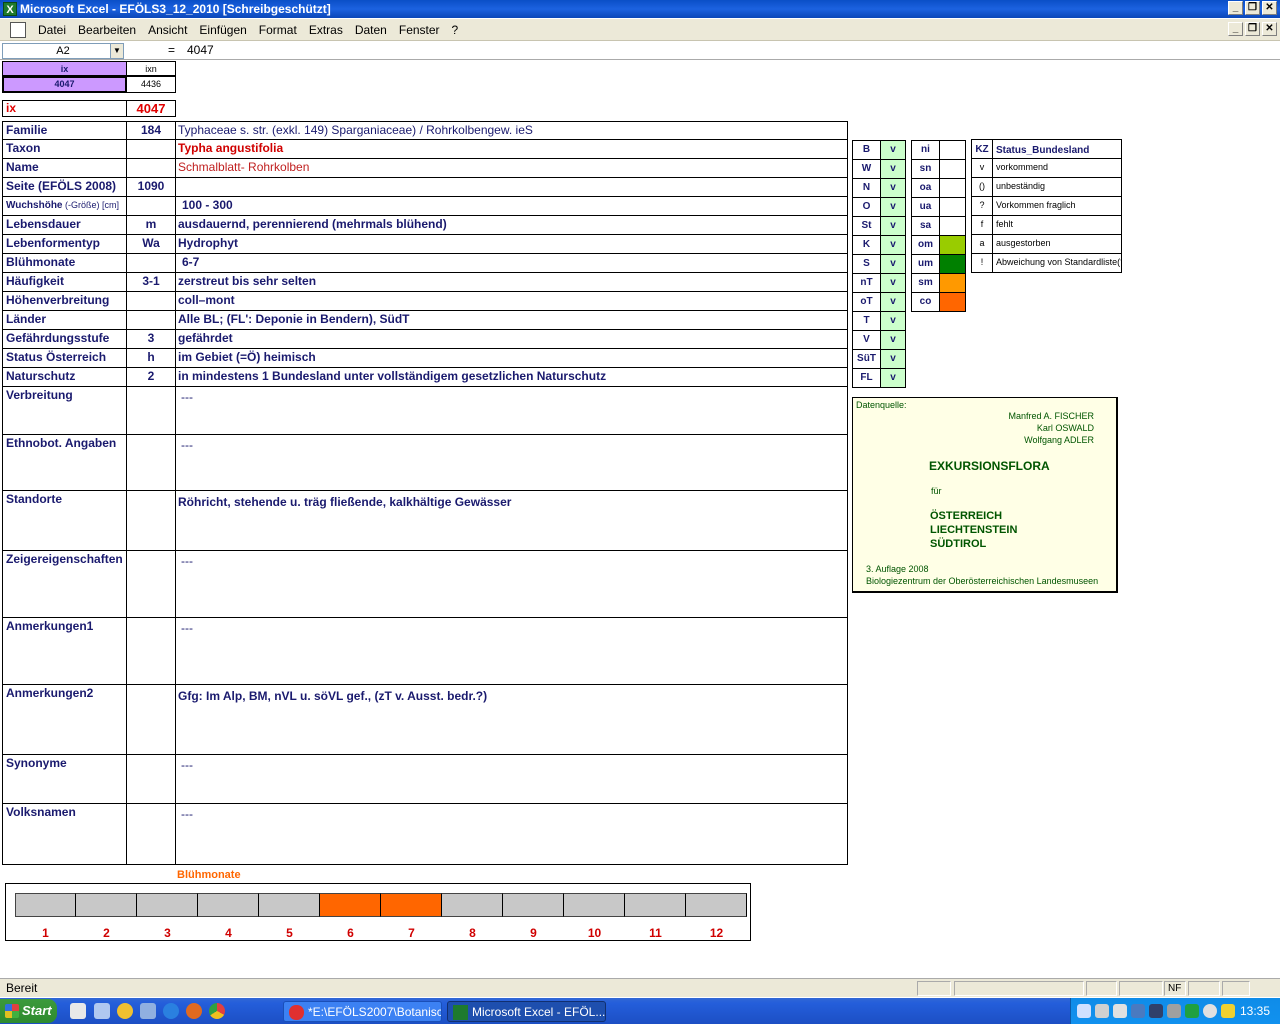  Describe the element at coordinates (64, 206) in the screenshot. I see `row-label-cell: Wuchshöhe (-Größe) [cm]` at that location.